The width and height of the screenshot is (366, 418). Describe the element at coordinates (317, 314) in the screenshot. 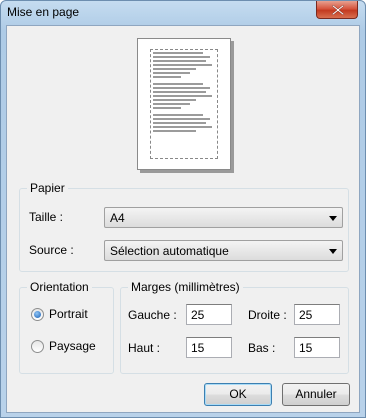

I see `droite-input: 25` at that location.